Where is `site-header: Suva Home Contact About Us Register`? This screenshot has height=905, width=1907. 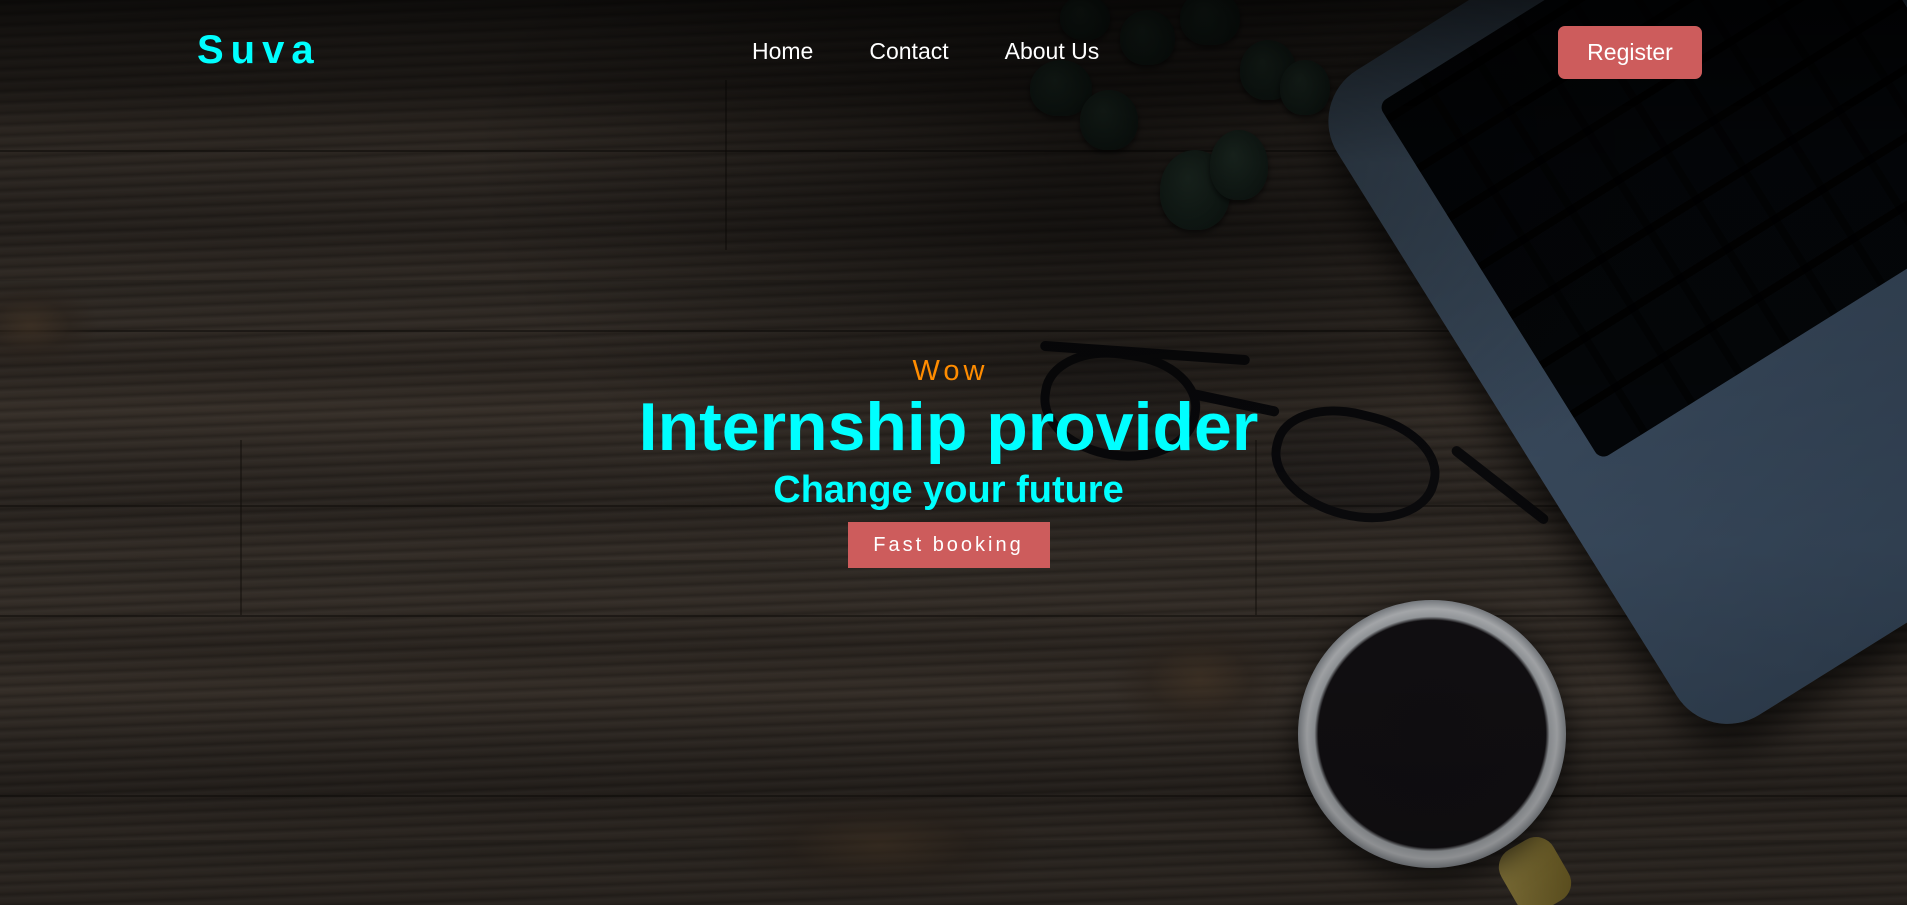
site-header: Suva Home Contact About Us Register is located at coordinates (953, 53).